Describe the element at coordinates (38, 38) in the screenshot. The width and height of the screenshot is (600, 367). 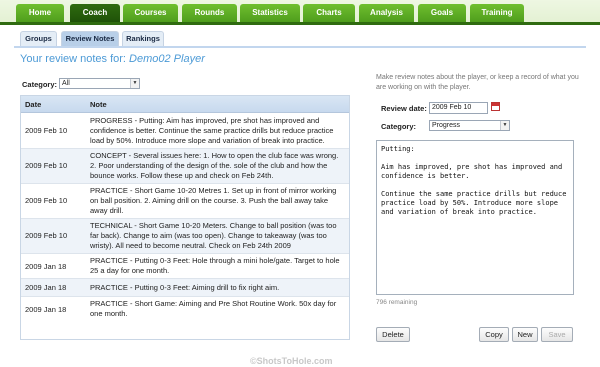
I see `subtab-groups: Groups` at that location.